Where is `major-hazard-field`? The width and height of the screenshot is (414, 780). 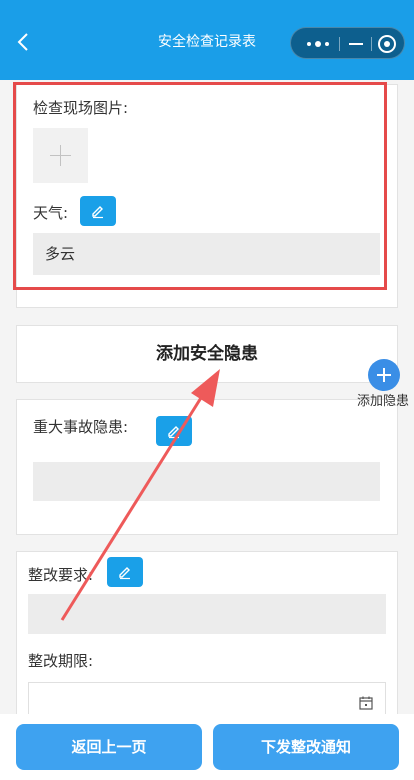
major-hazard-field is located at coordinates (206, 481).